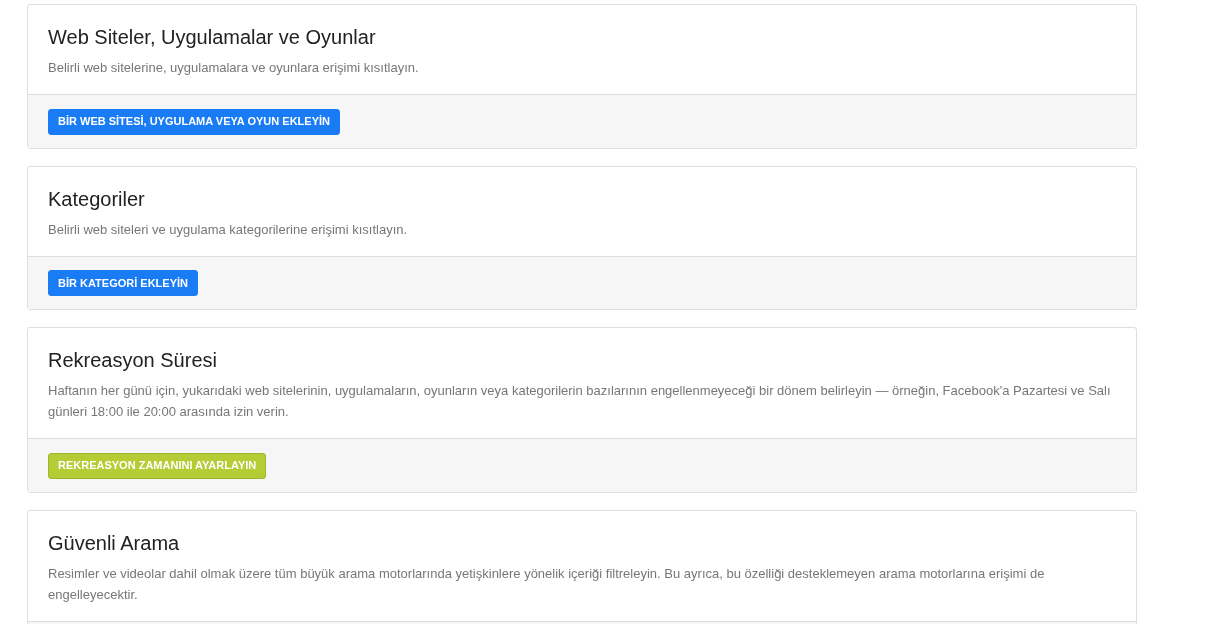 This screenshot has height=624, width=1210. Describe the element at coordinates (228, 229) in the screenshot. I see `card-description: Belirli web siteleri ve uygulama kategorilerine erişimi kısıtlayın.` at that location.